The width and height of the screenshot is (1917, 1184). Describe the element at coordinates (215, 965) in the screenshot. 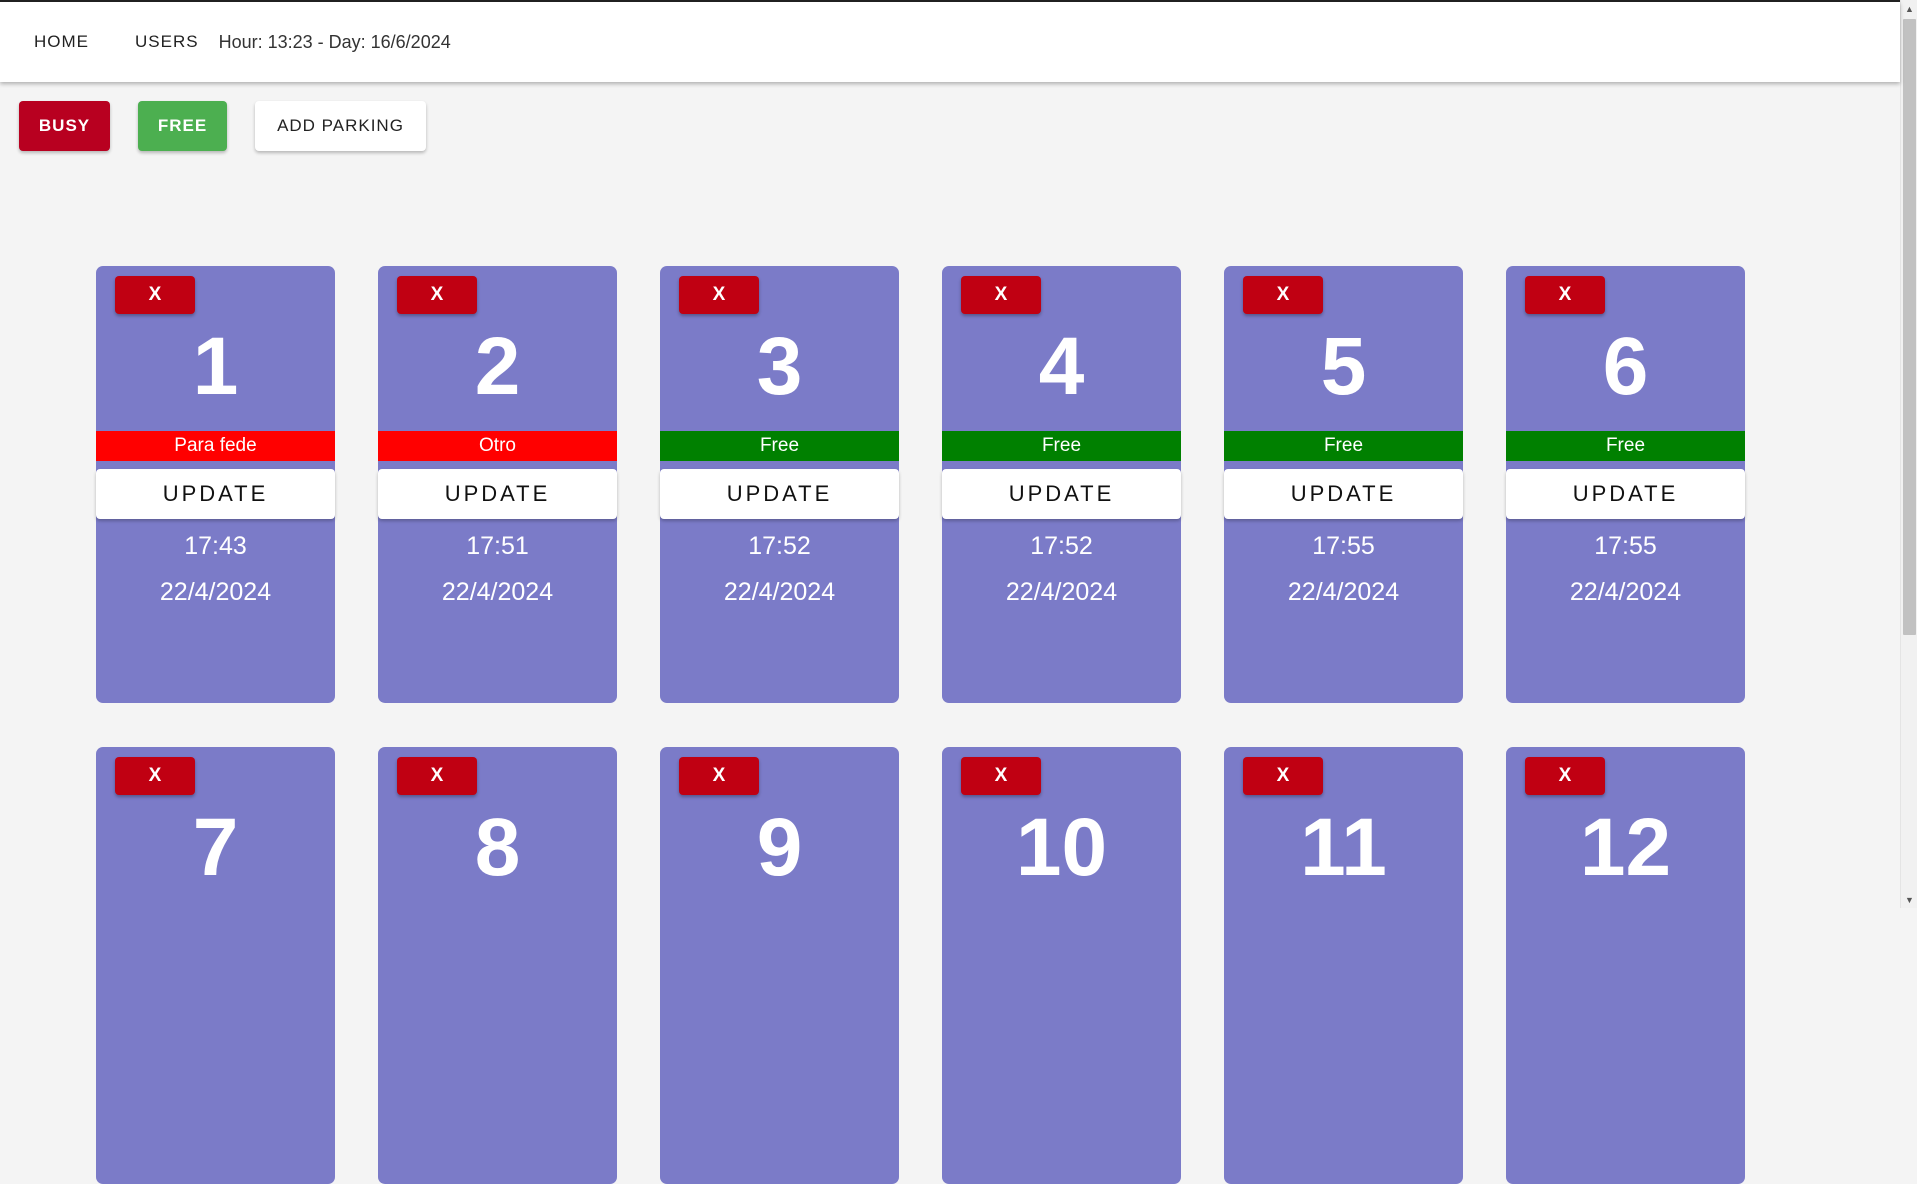

I see `parking-card: X 7` at that location.